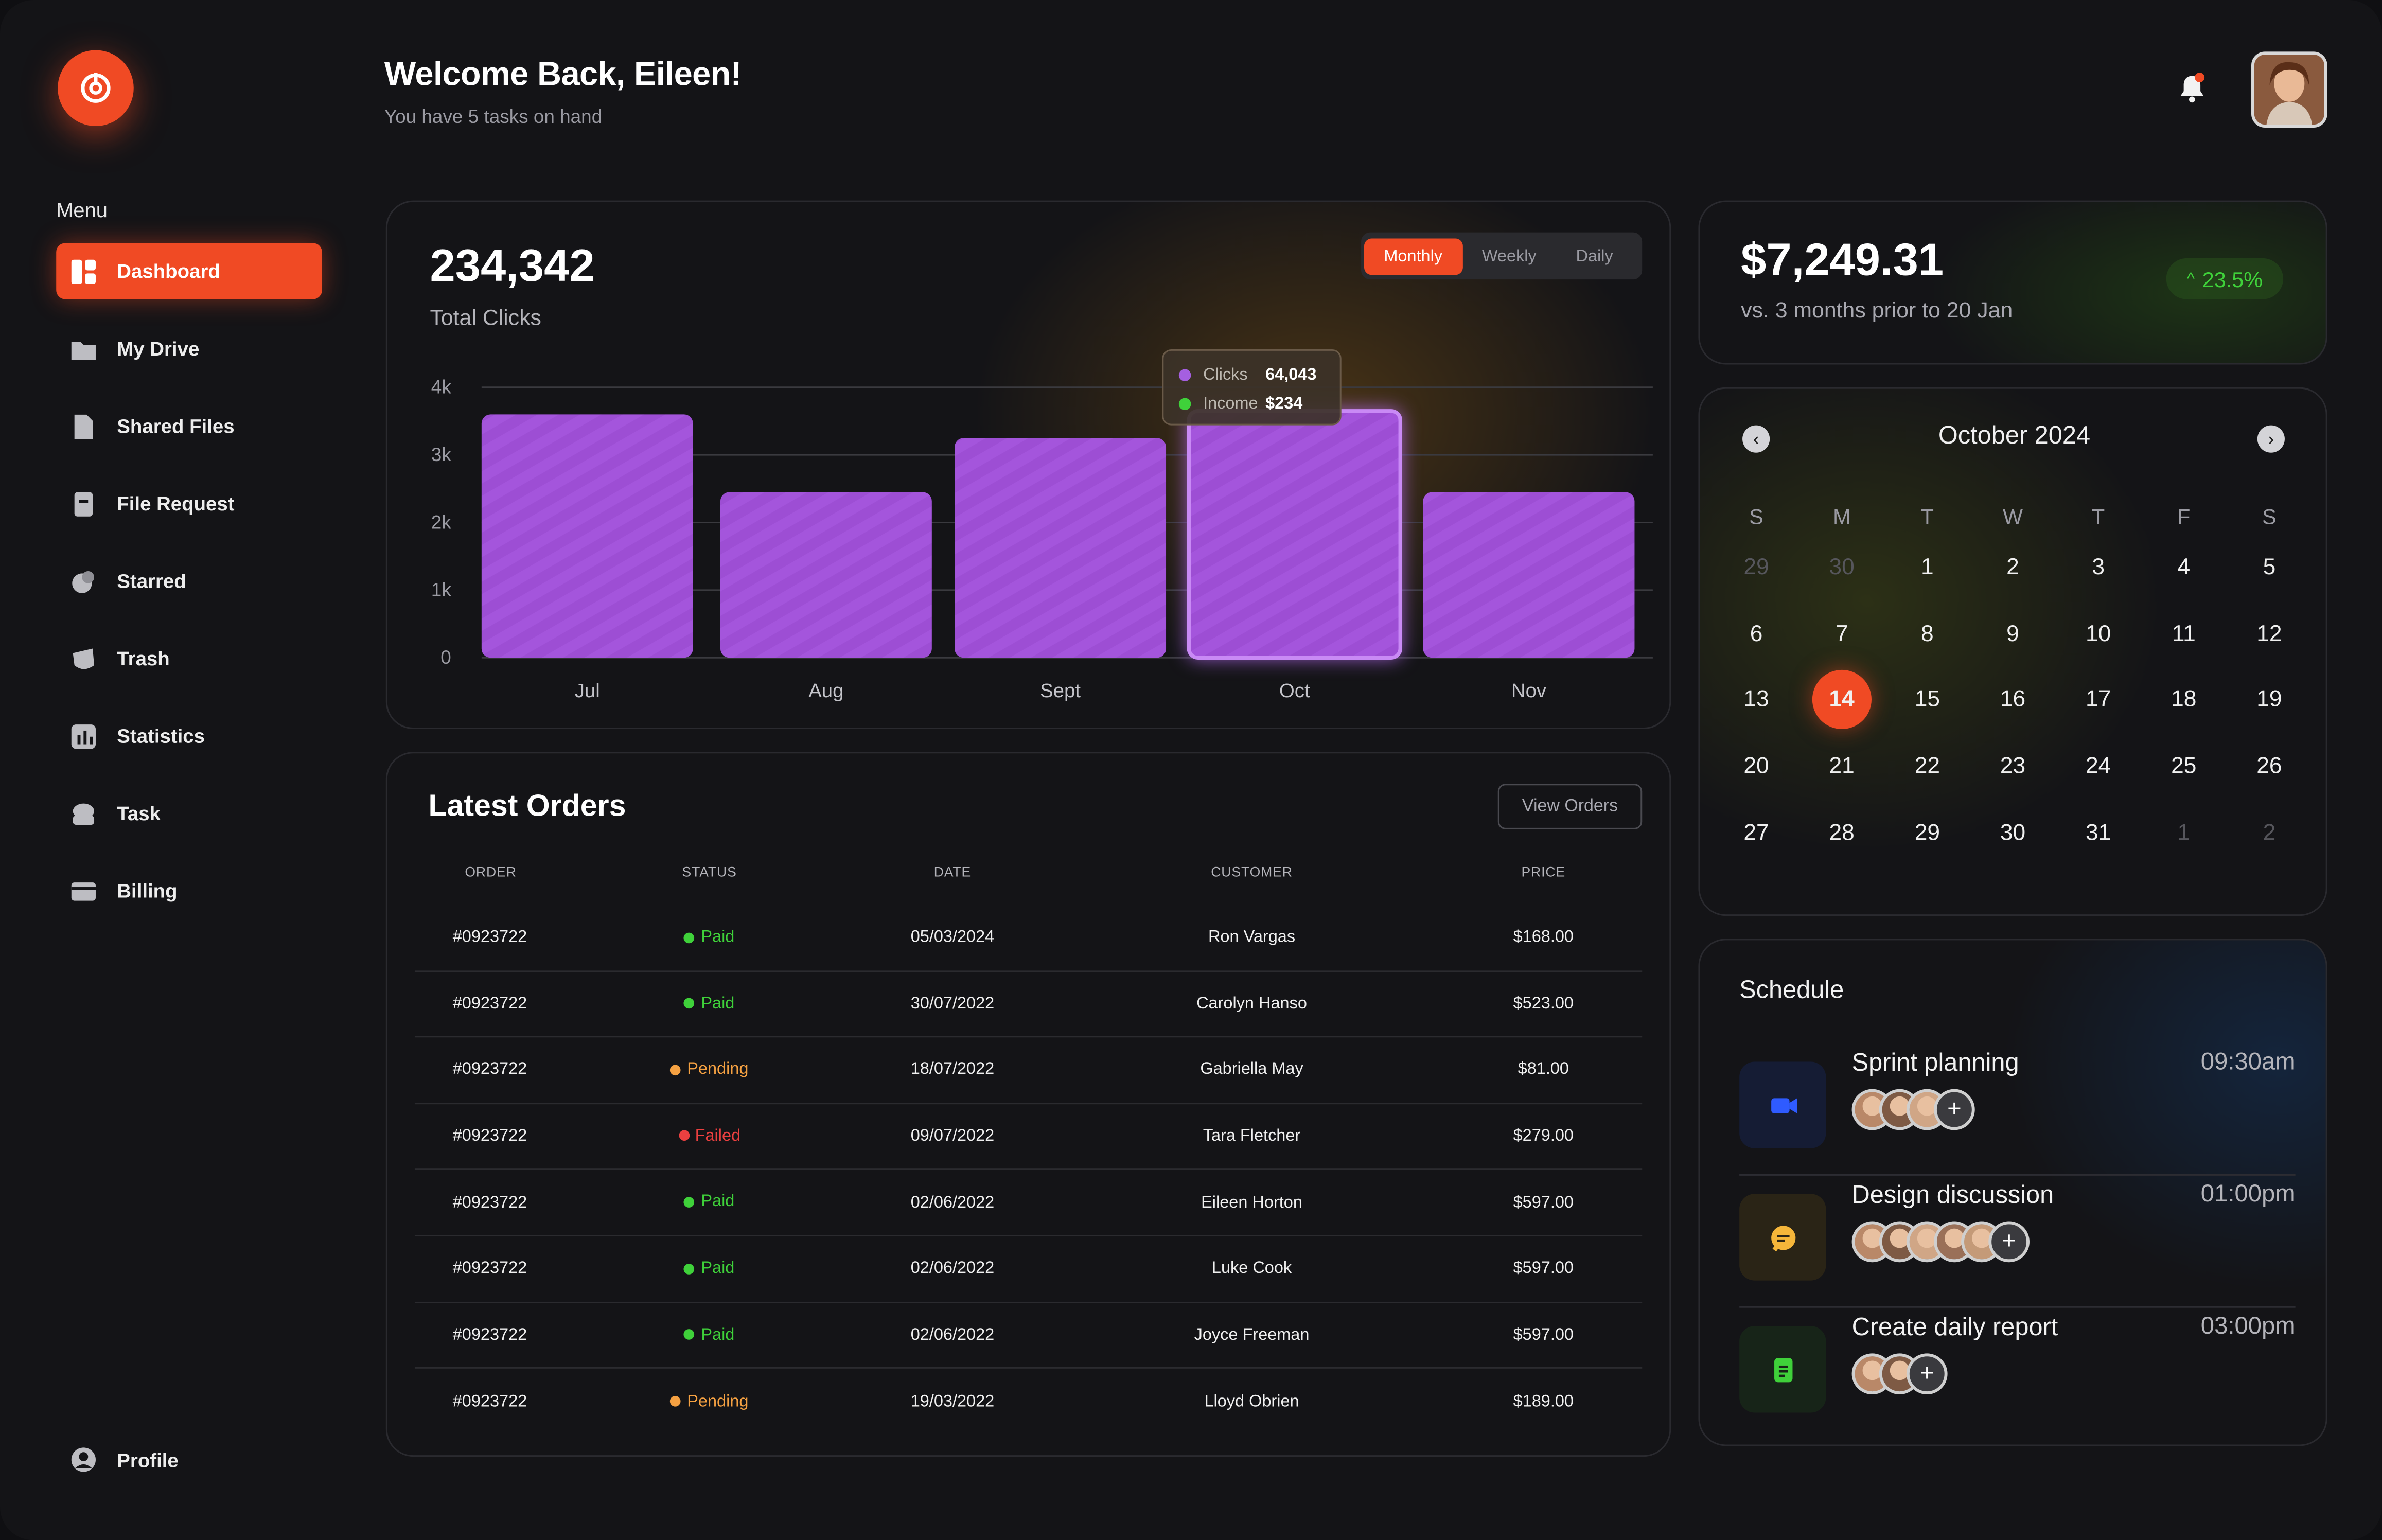 Image resolution: width=2382 pixels, height=1540 pixels. What do you see at coordinates (1291, 374) in the screenshot?
I see `tooltip-clicks-value: 64,043` at bounding box center [1291, 374].